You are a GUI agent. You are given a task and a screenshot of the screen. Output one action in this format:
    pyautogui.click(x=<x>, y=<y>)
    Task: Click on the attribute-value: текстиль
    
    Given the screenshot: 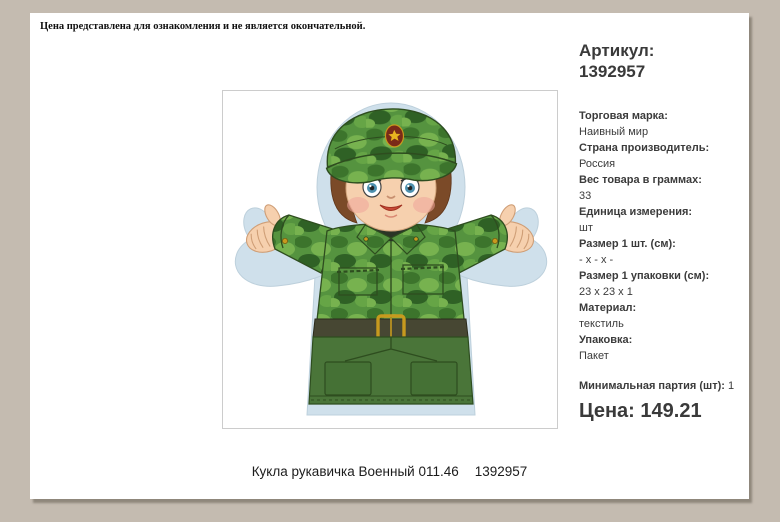 What is the action you would take?
    pyautogui.click(x=601, y=324)
    